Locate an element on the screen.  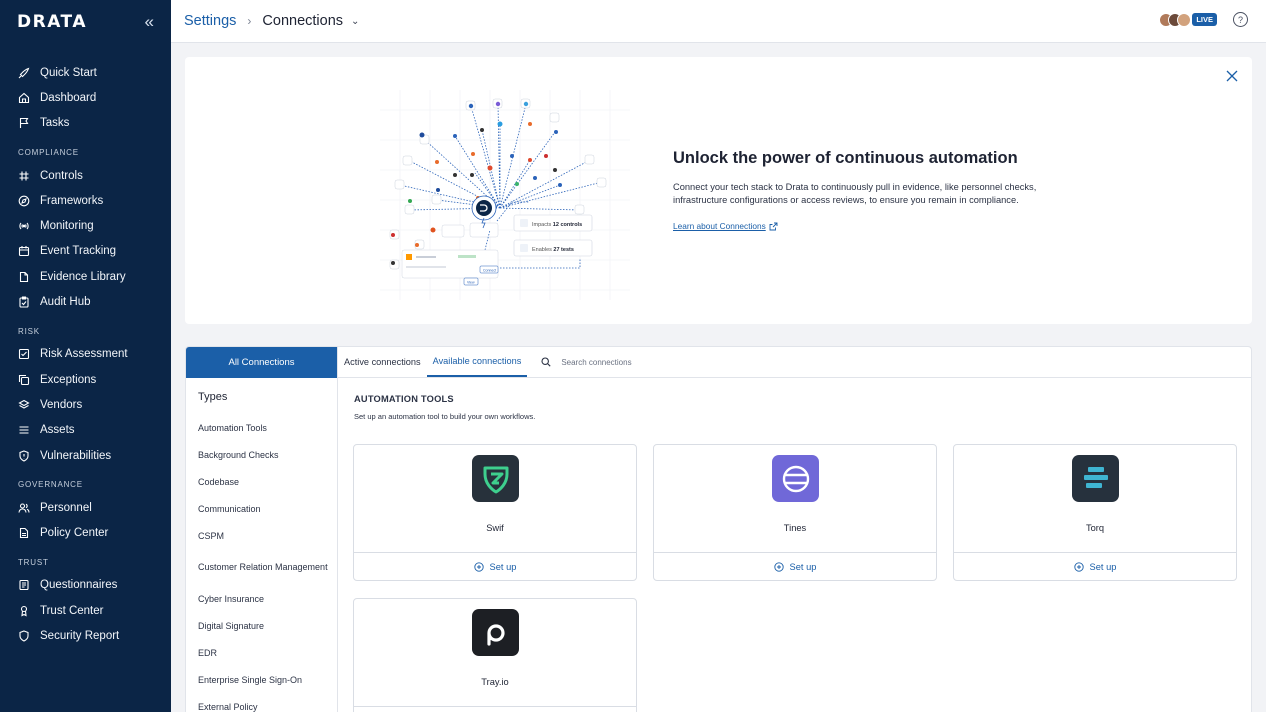
sidebar-item-quick-start: Quick Start is located at coordinates (85, 72).